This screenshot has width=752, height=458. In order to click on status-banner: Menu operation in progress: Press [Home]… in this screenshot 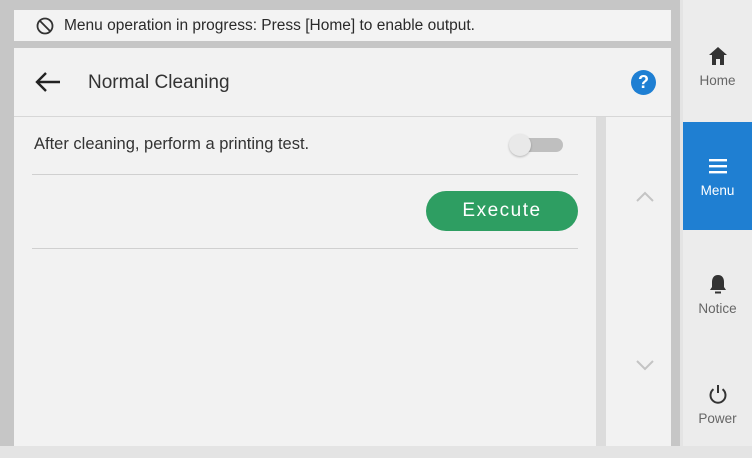, I will do `click(342, 25)`.